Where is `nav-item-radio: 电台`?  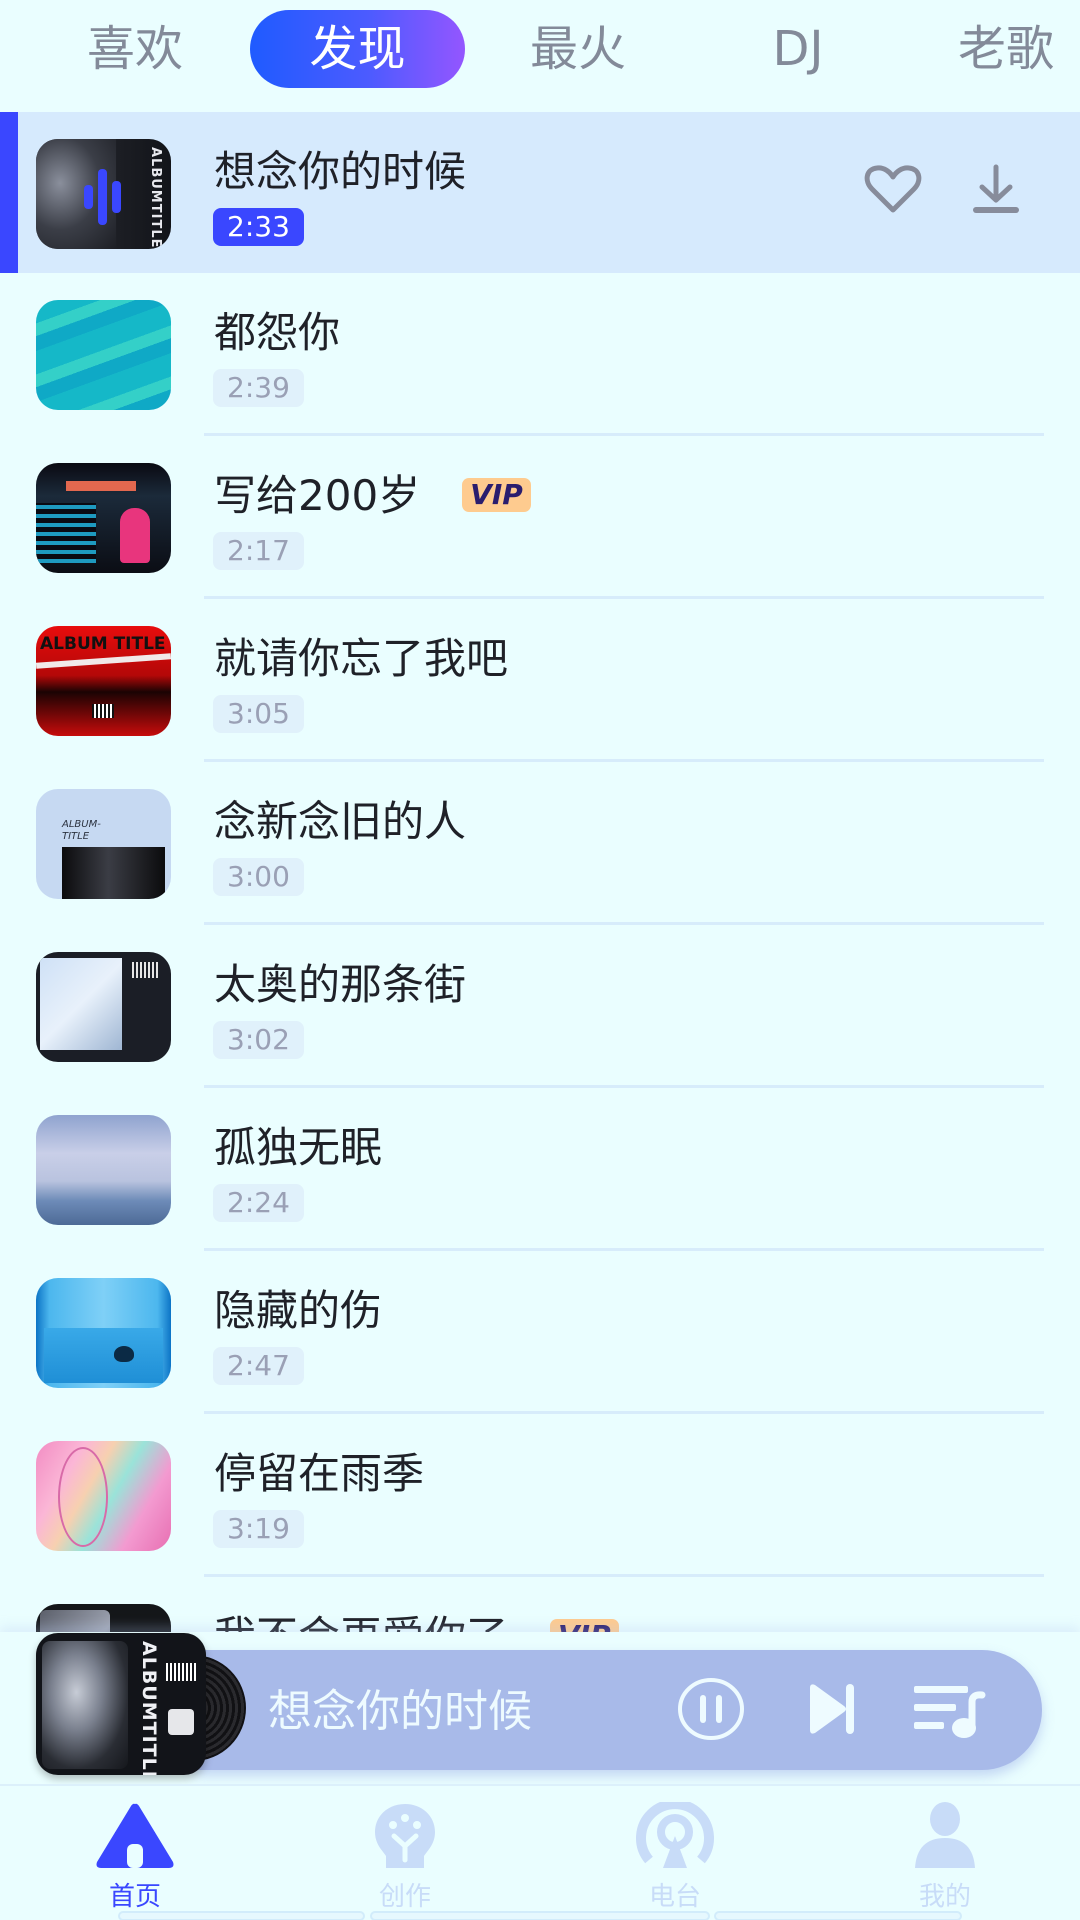 nav-item-radio: 电台 is located at coordinates (675, 1853).